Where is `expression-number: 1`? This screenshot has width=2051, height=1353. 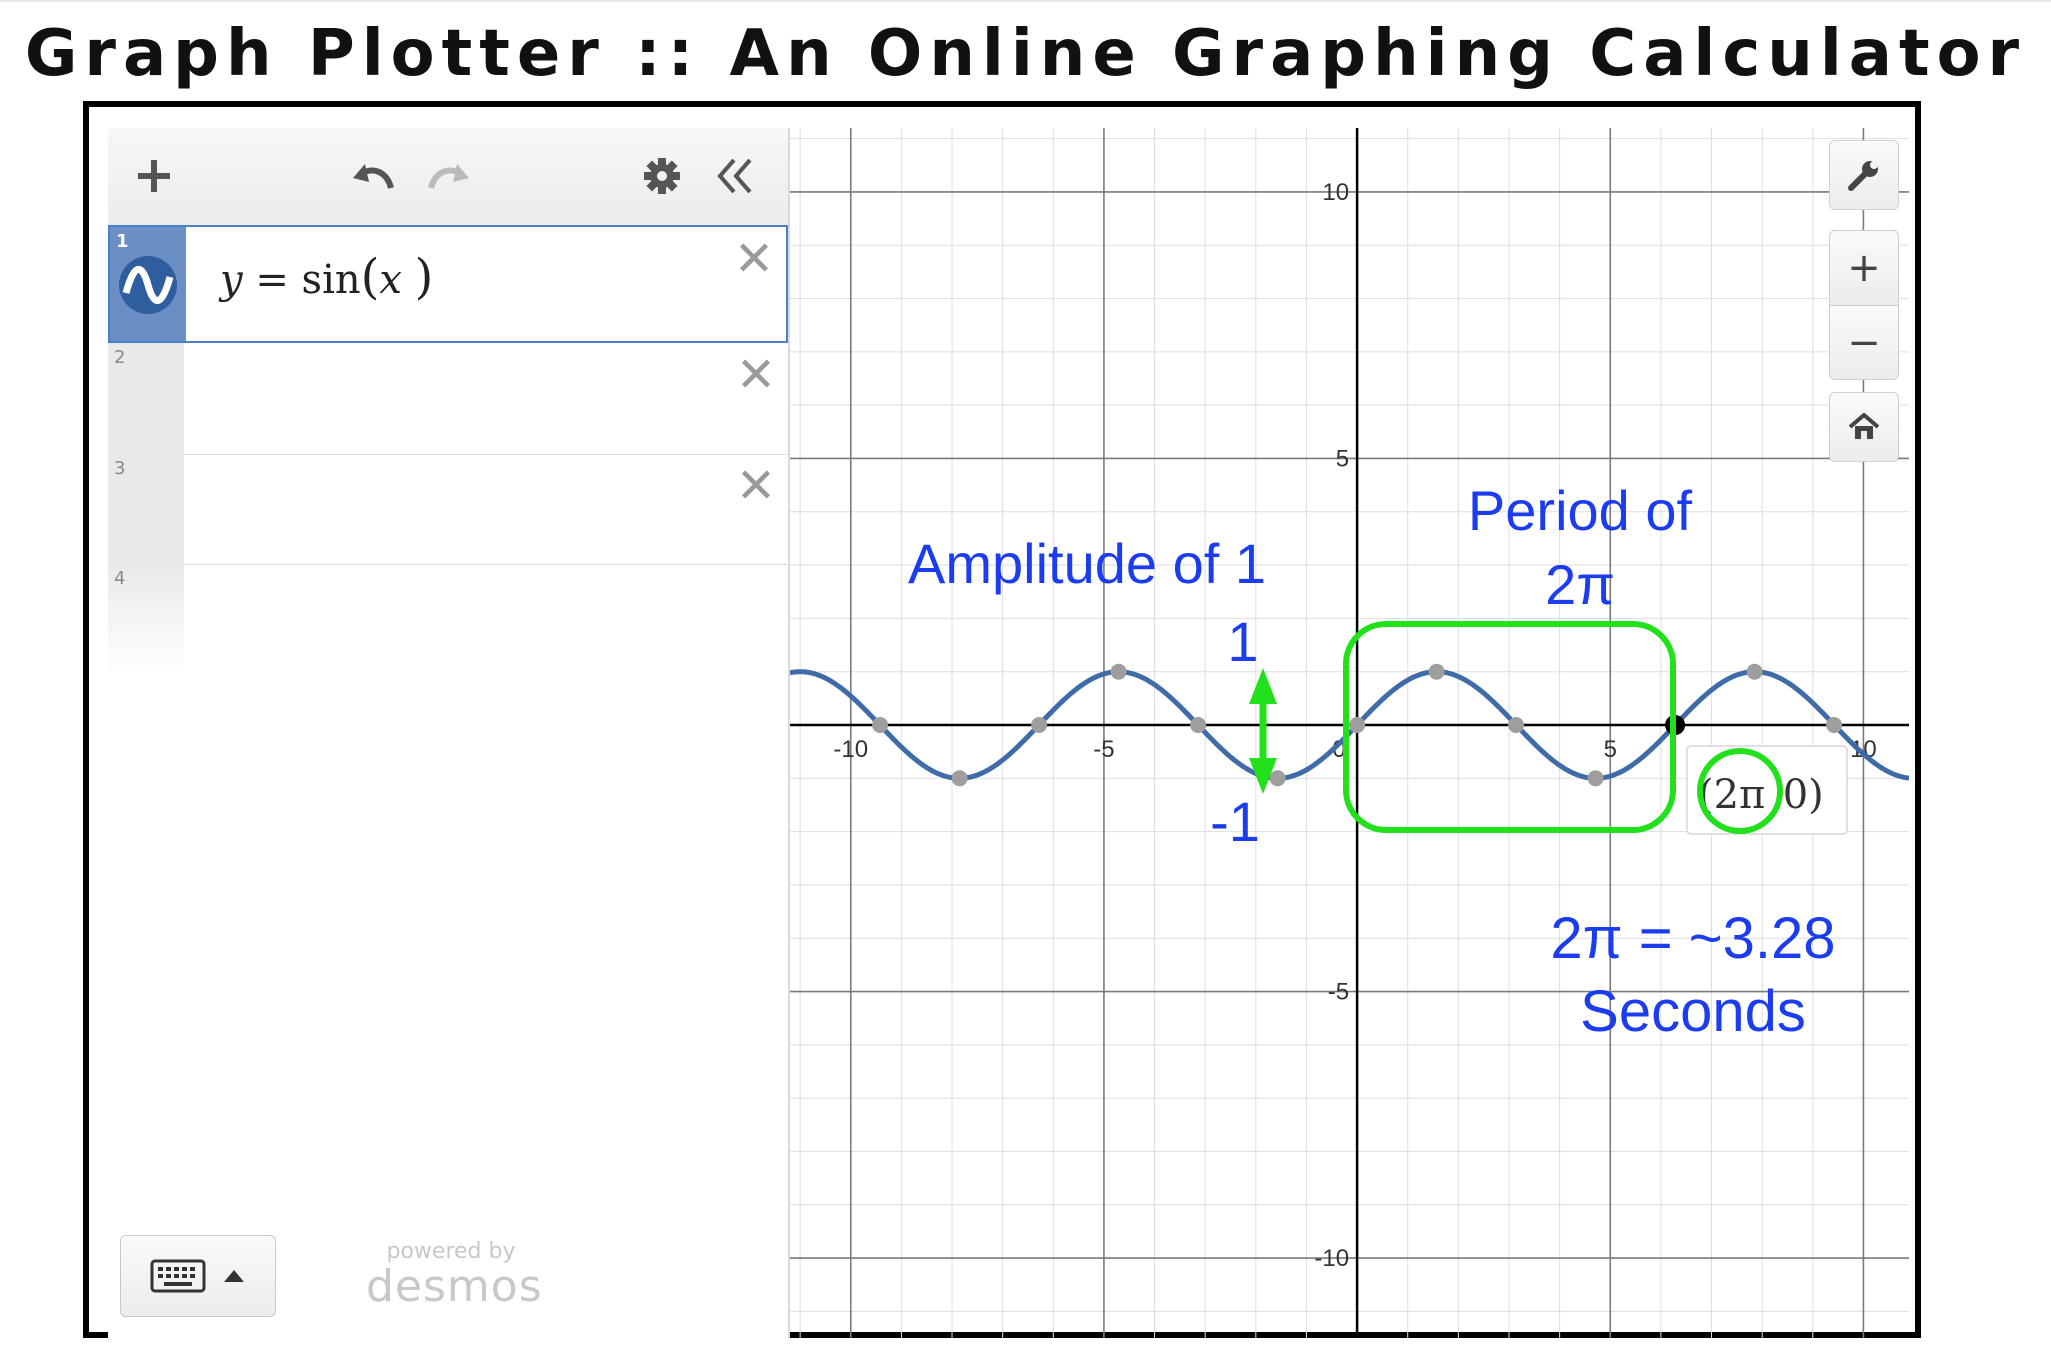
expression-number: 1 is located at coordinates (122, 241).